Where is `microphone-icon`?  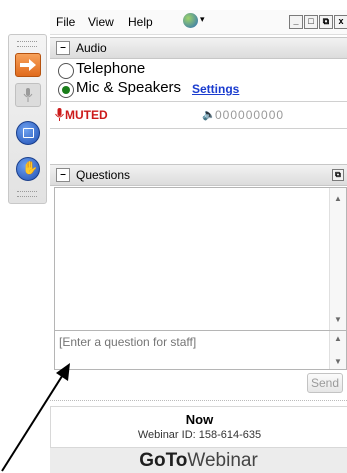 microphone-icon is located at coordinates (28, 95).